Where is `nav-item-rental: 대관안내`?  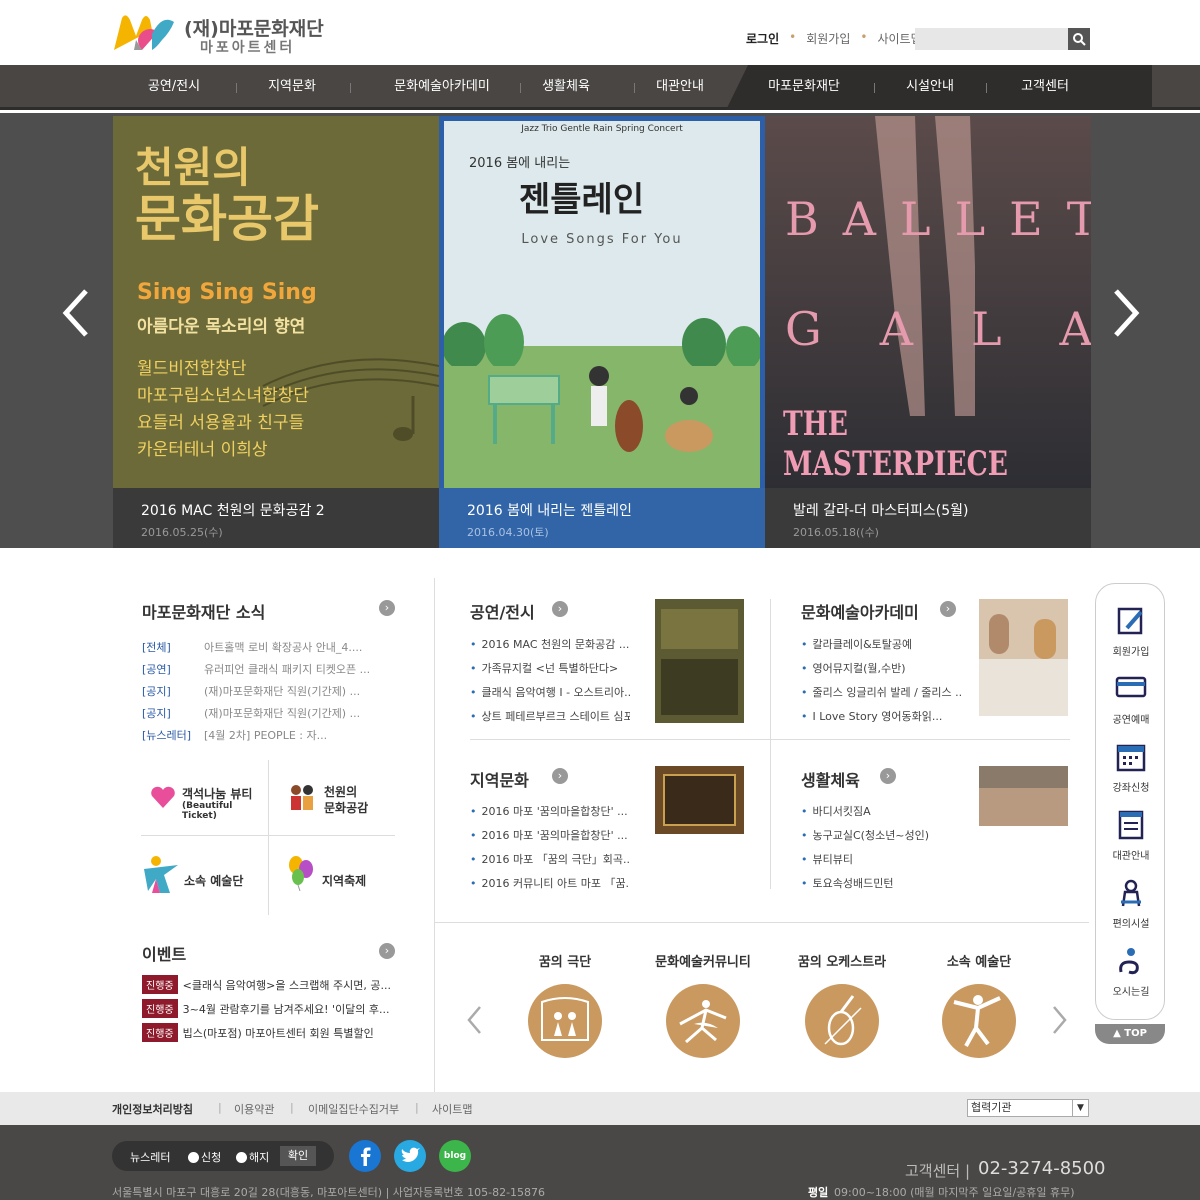
nav-item-rental: 대관안내 is located at coordinates (680, 87).